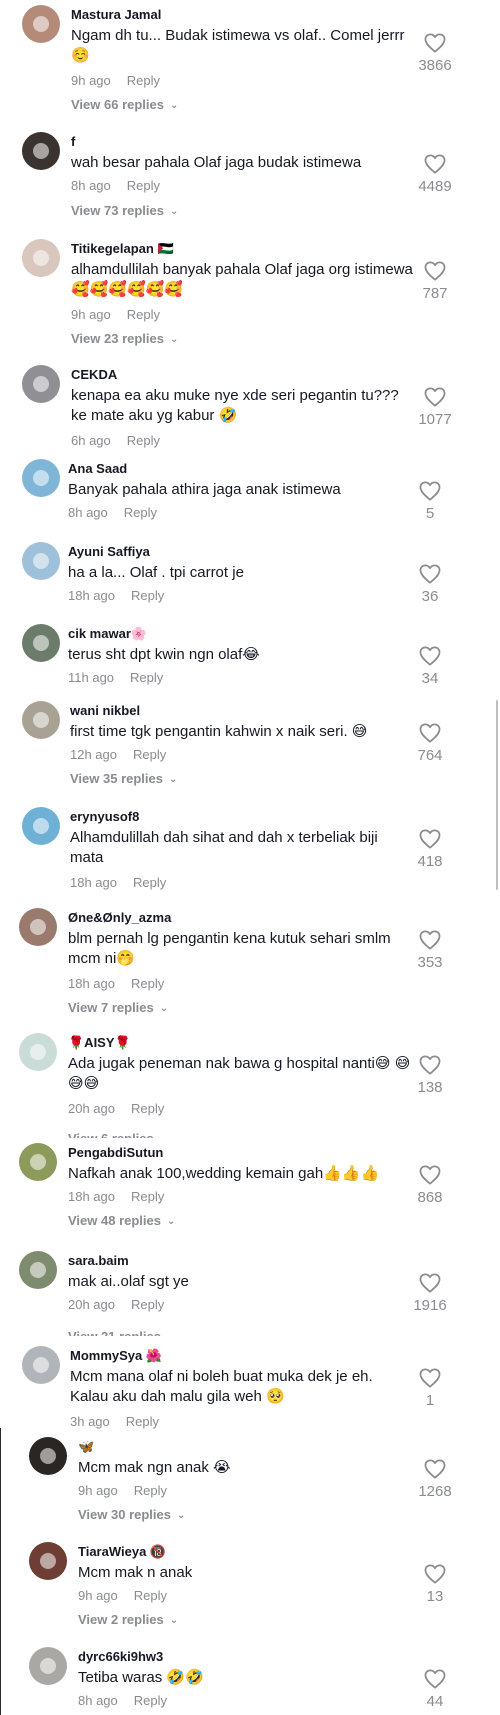 This screenshot has width=500, height=1715. Describe the element at coordinates (119, 917) in the screenshot. I see `comment-username: Øne&Ønly_azma` at that location.